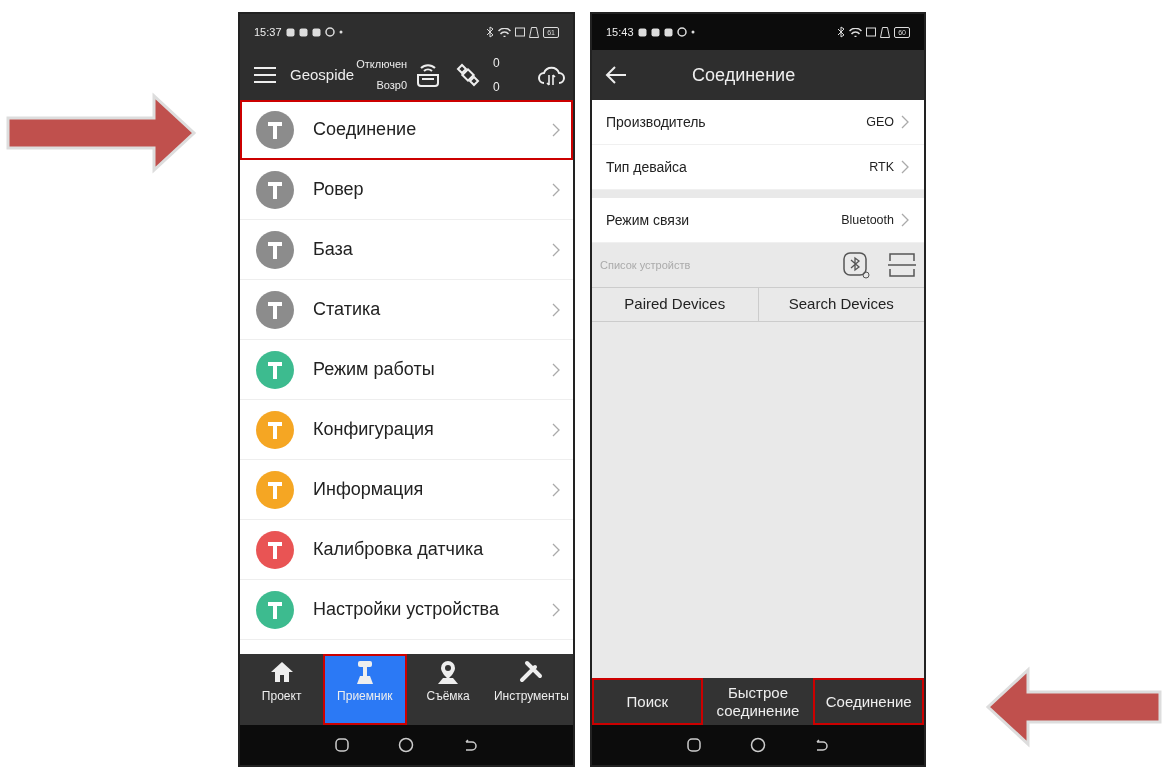  What do you see at coordinates (406, 610) in the screenshot?
I see `menu-item: Настройки устройства` at bounding box center [406, 610].